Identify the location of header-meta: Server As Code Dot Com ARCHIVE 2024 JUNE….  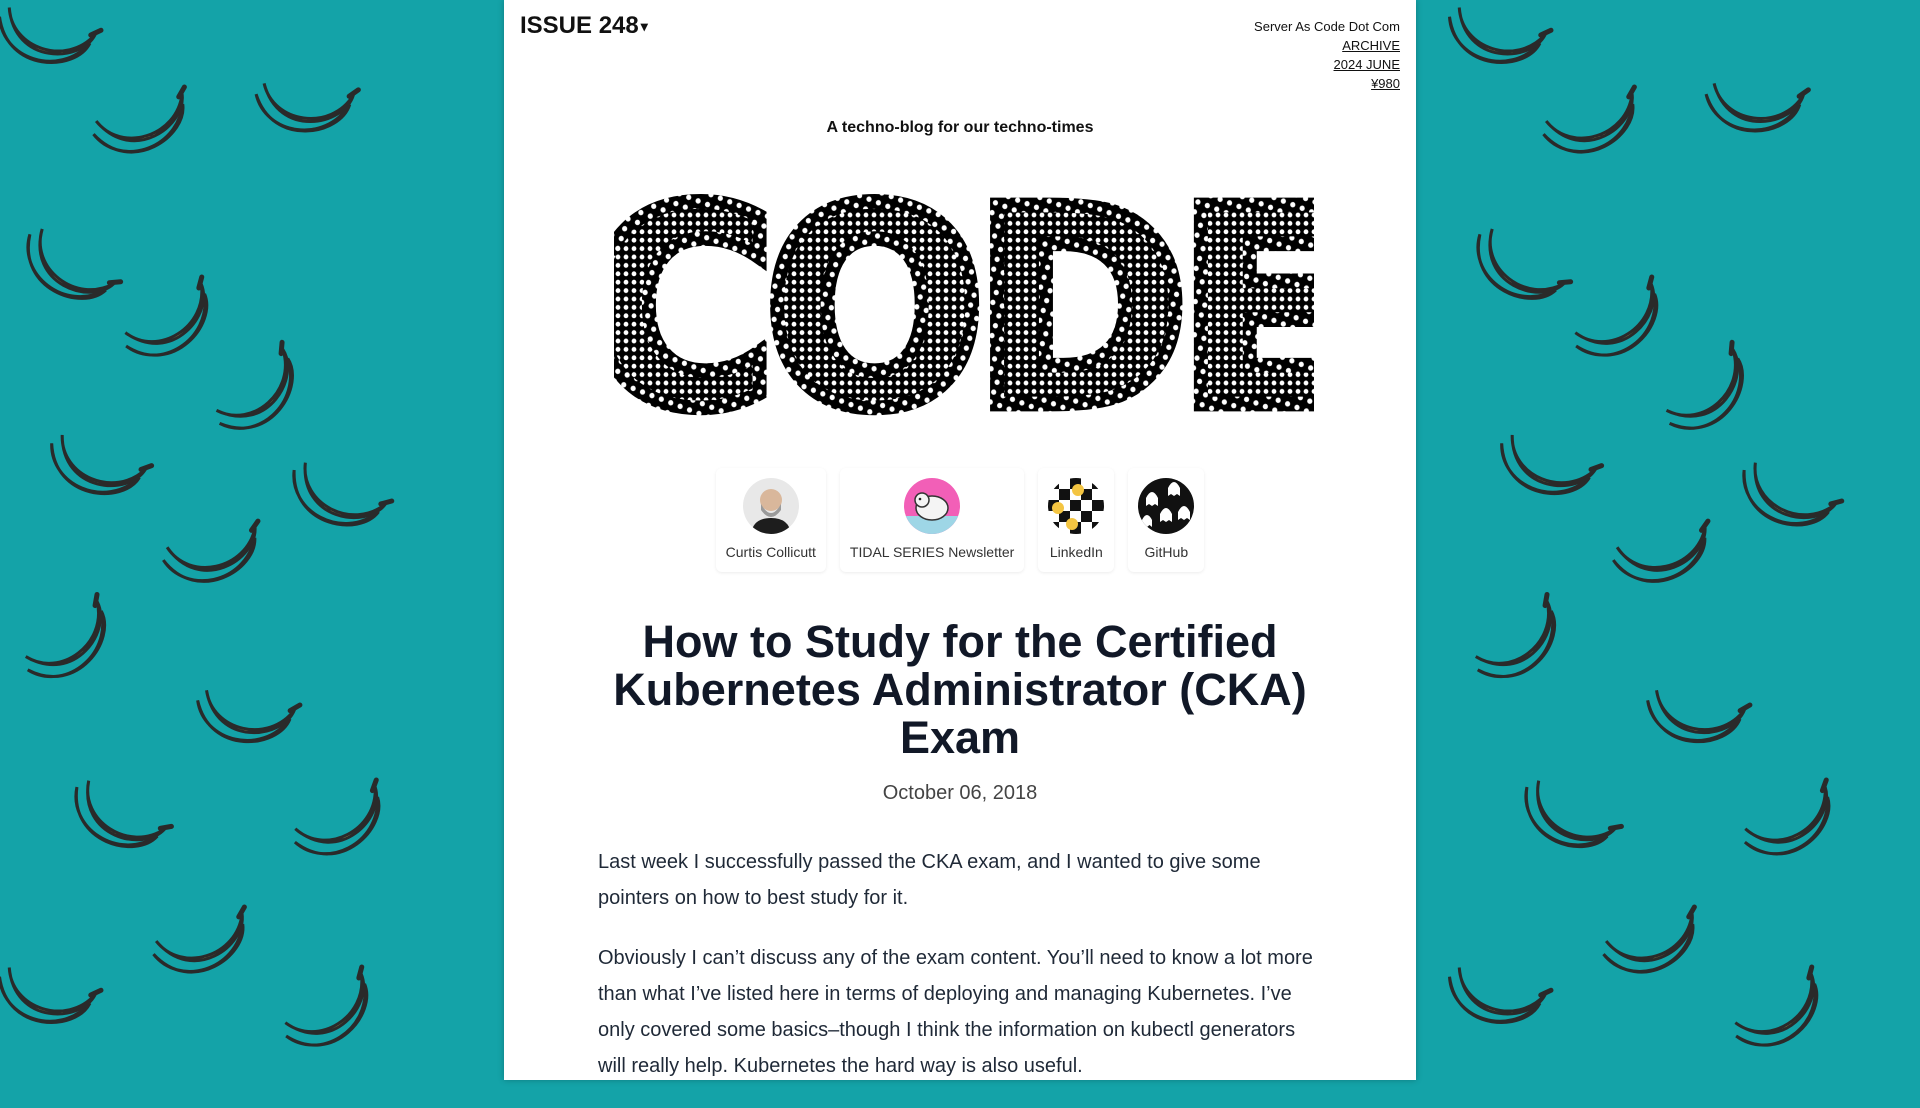
(1327, 55).